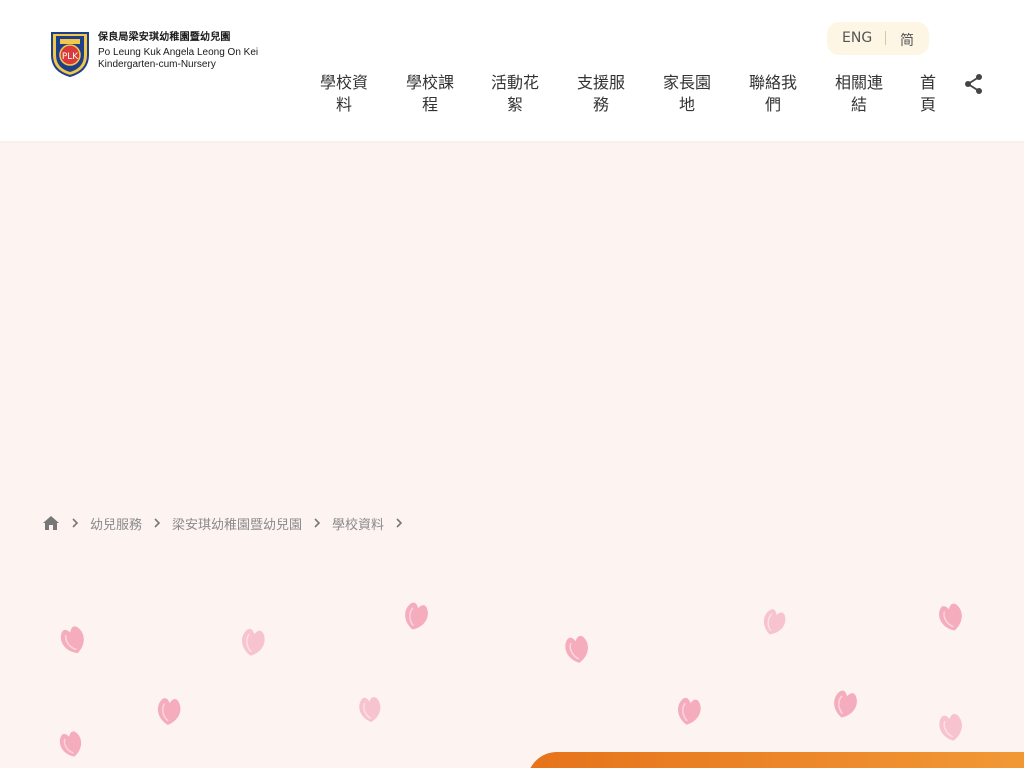 This screenshot has width=1024, height=768. I want to click on school-crest-icon: PLK, so click(70, 54).